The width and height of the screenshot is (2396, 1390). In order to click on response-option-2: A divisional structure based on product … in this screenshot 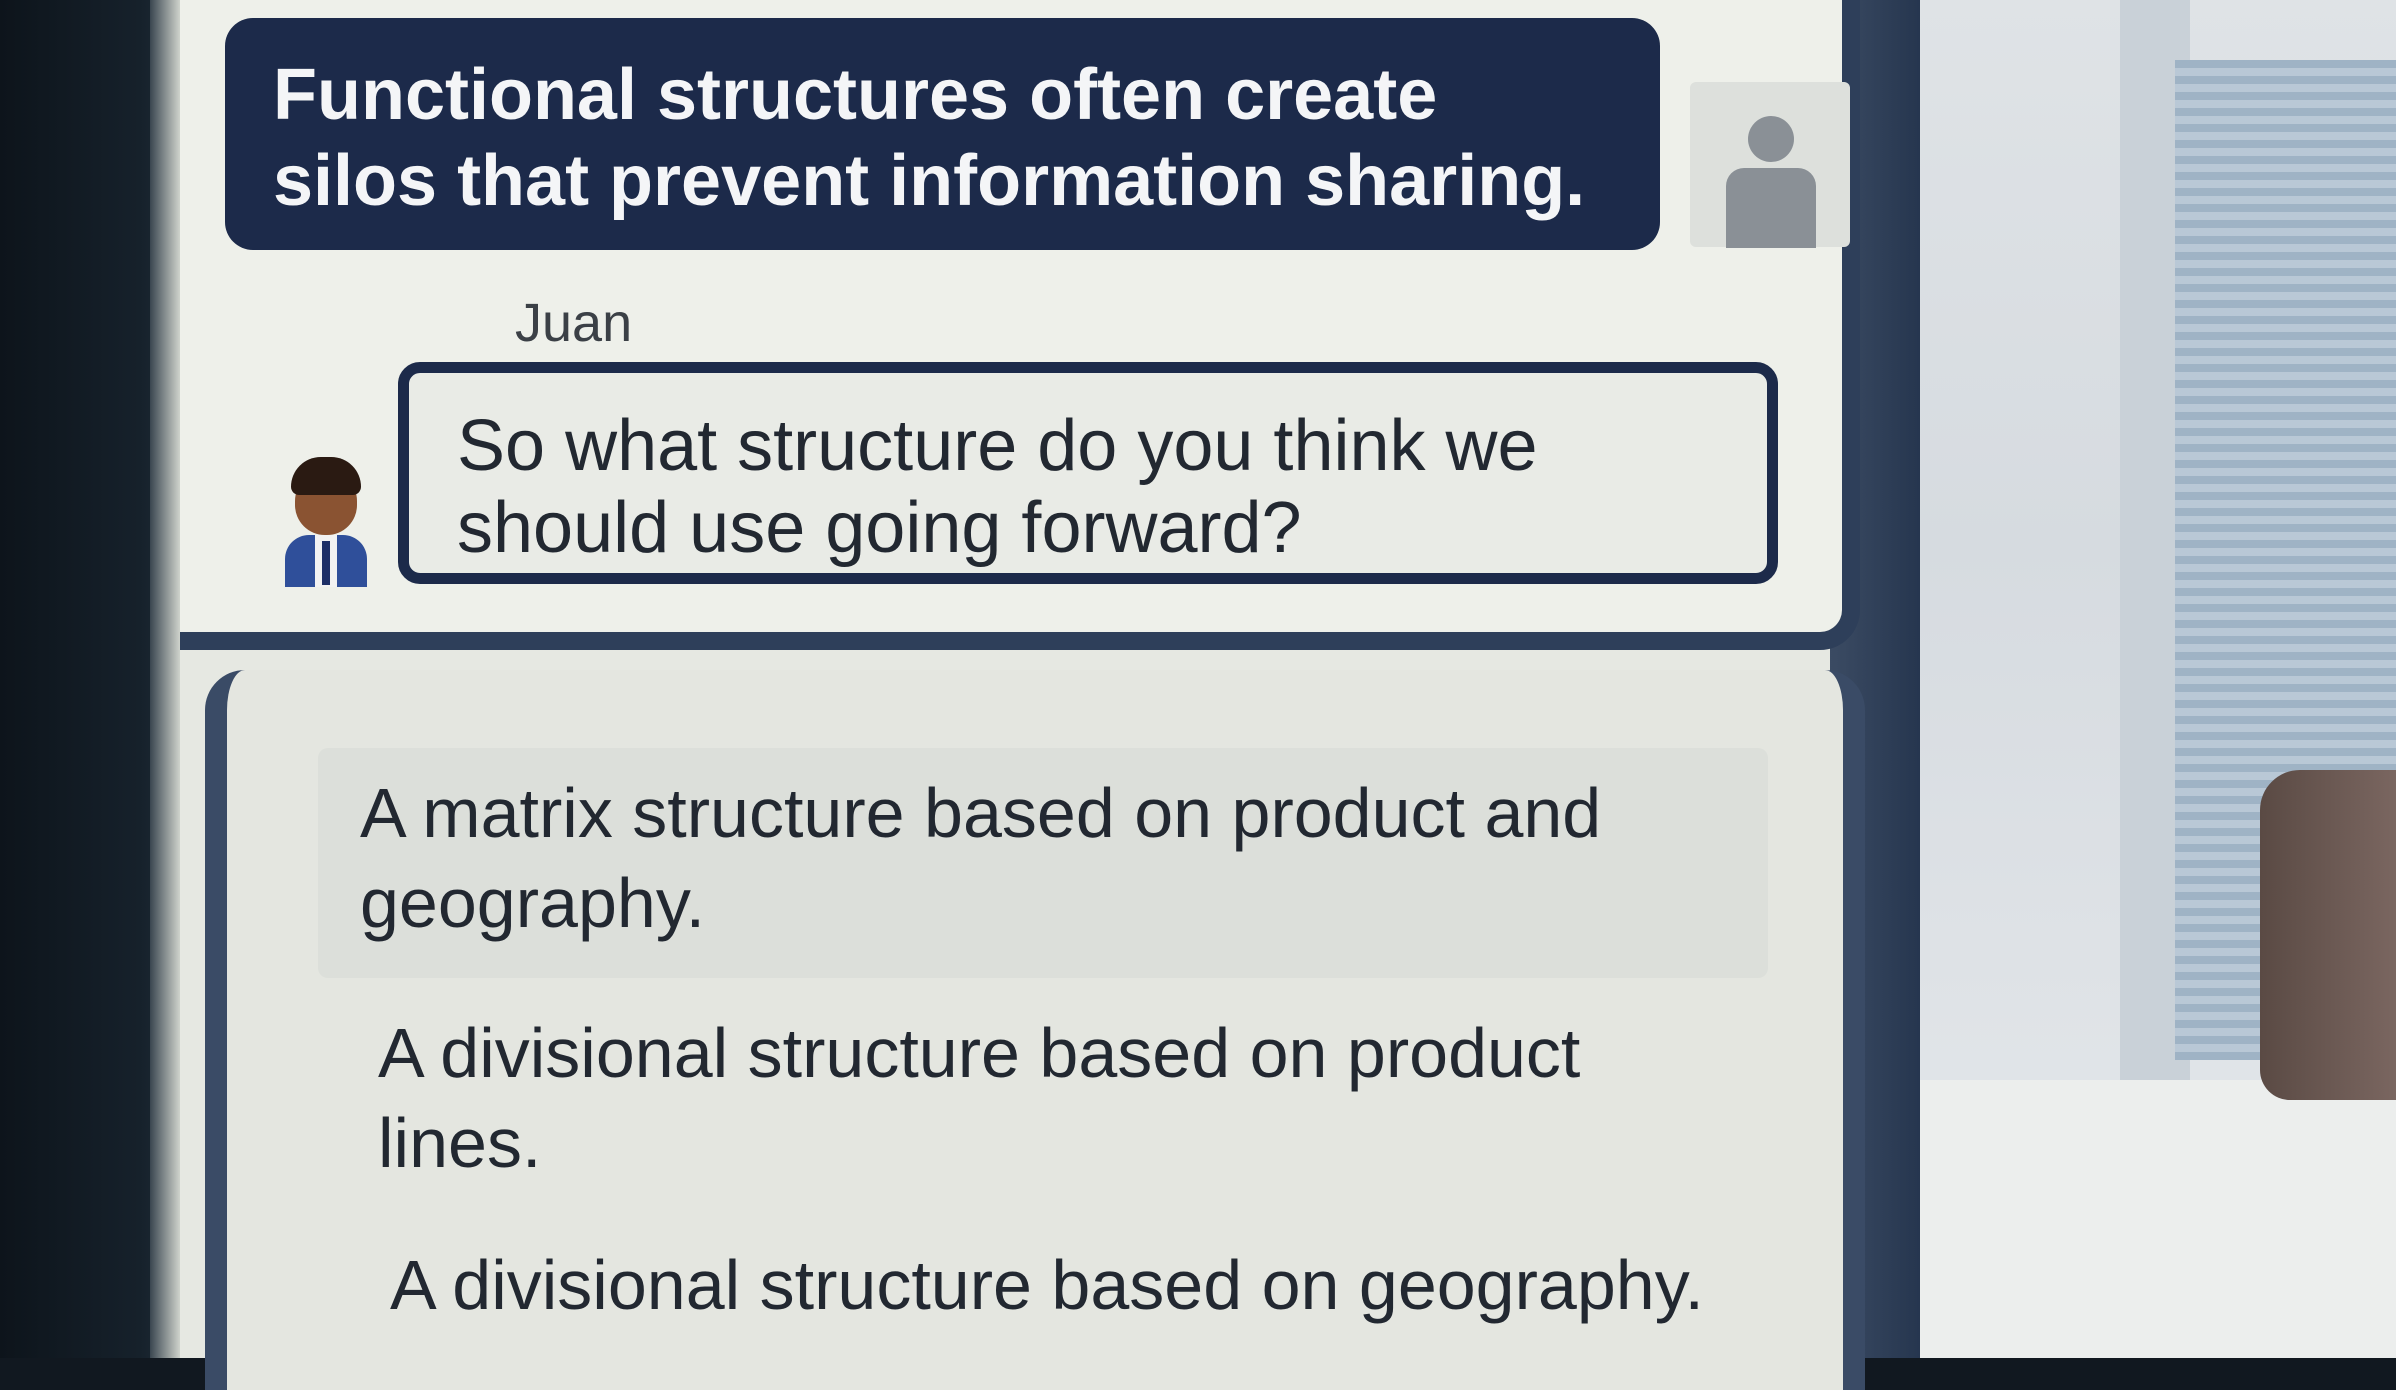, I will do `click(1028, 1098)`.